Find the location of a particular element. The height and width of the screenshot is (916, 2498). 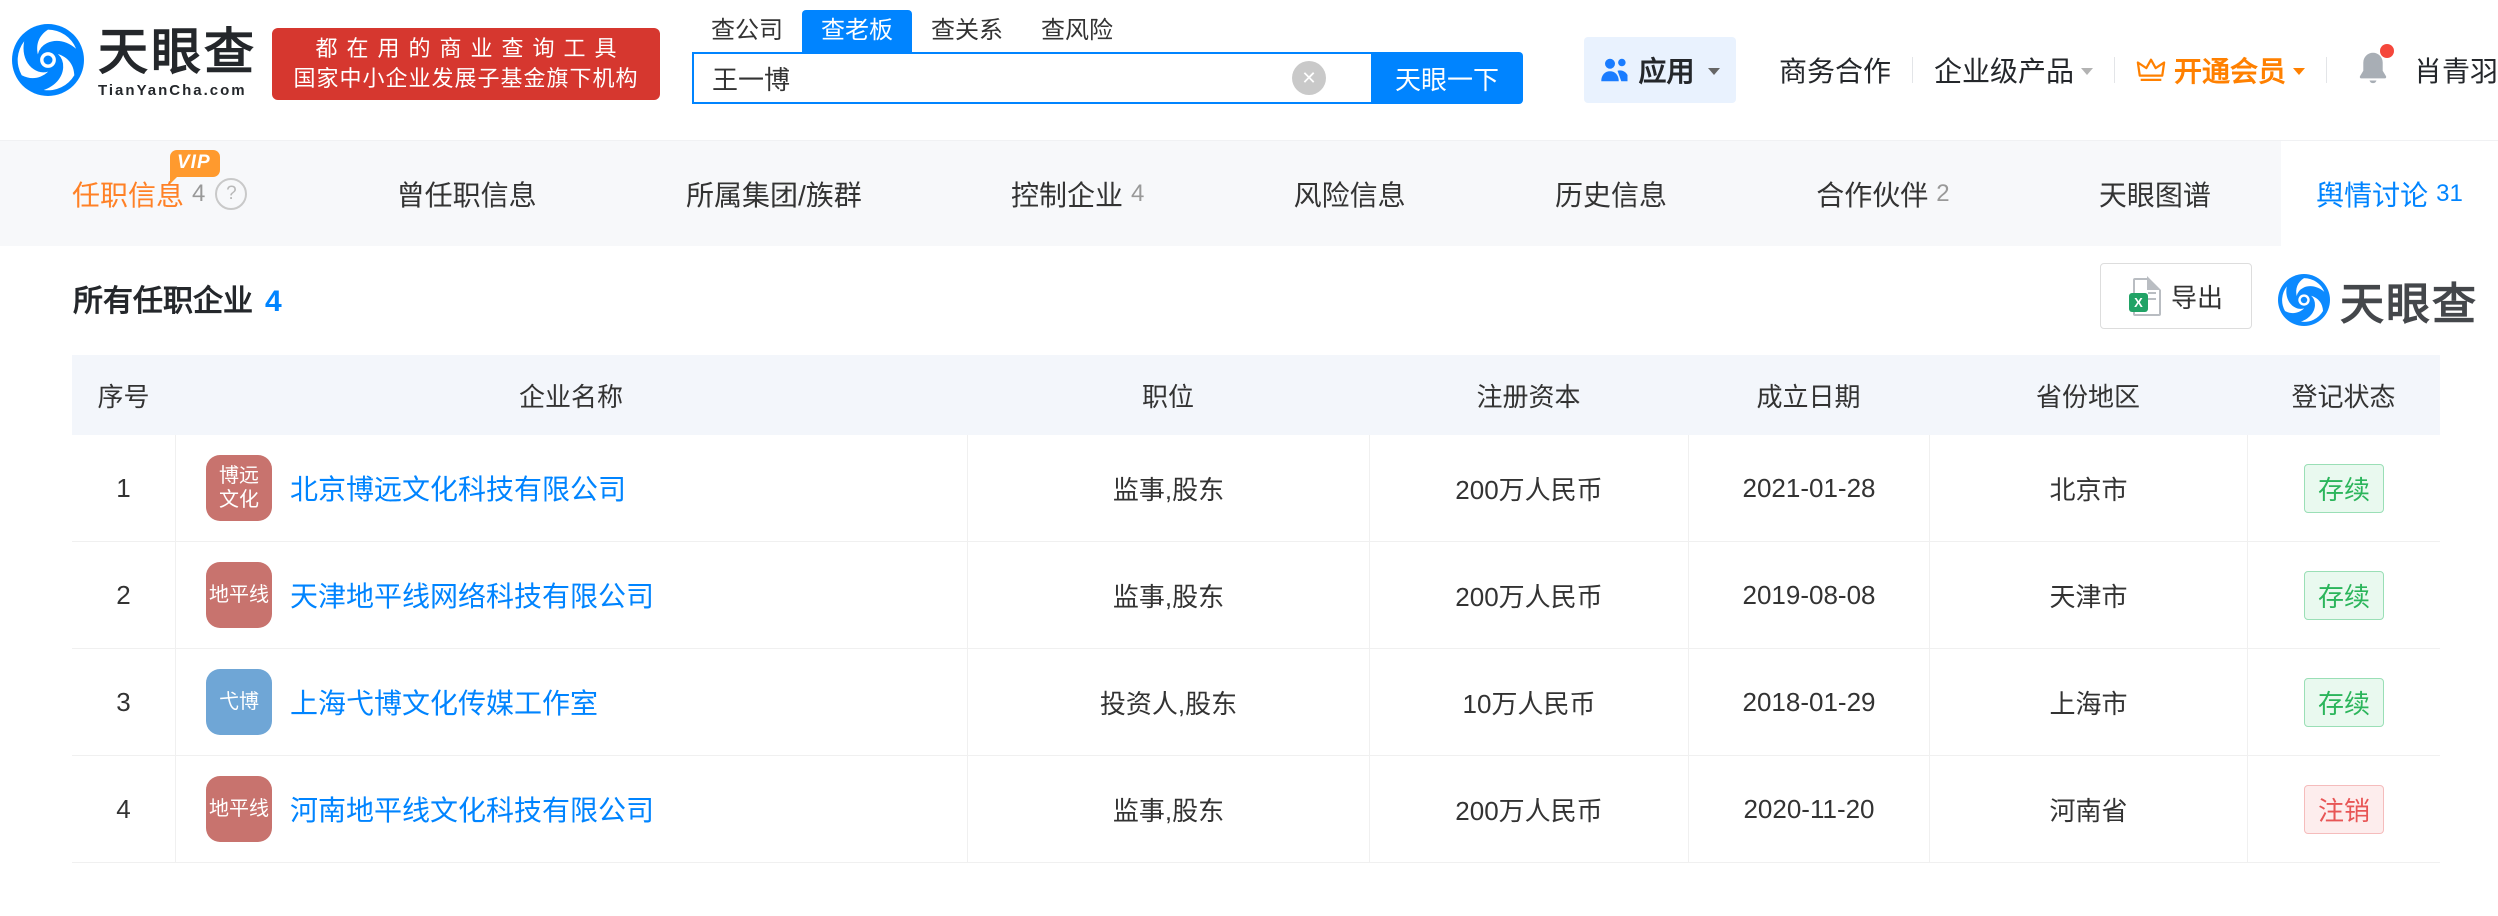

company-link: 上海弋博文化传媒工作室 is located at coordinates (444, 702).